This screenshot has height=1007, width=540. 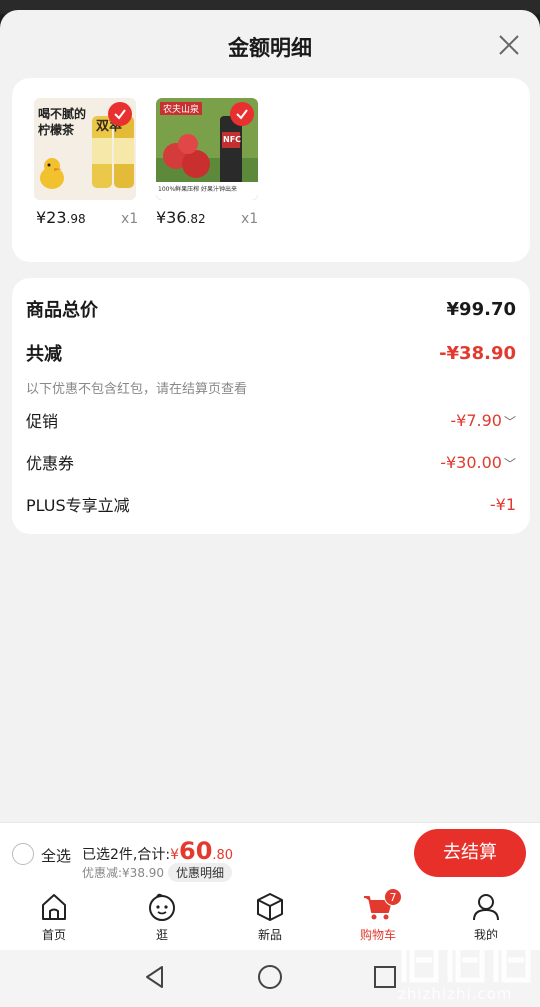 What do you see at coordinates (56, 130) in the screenshot?
I see `thumb-text: 柠檬茶` at bounding box center [56, 130].